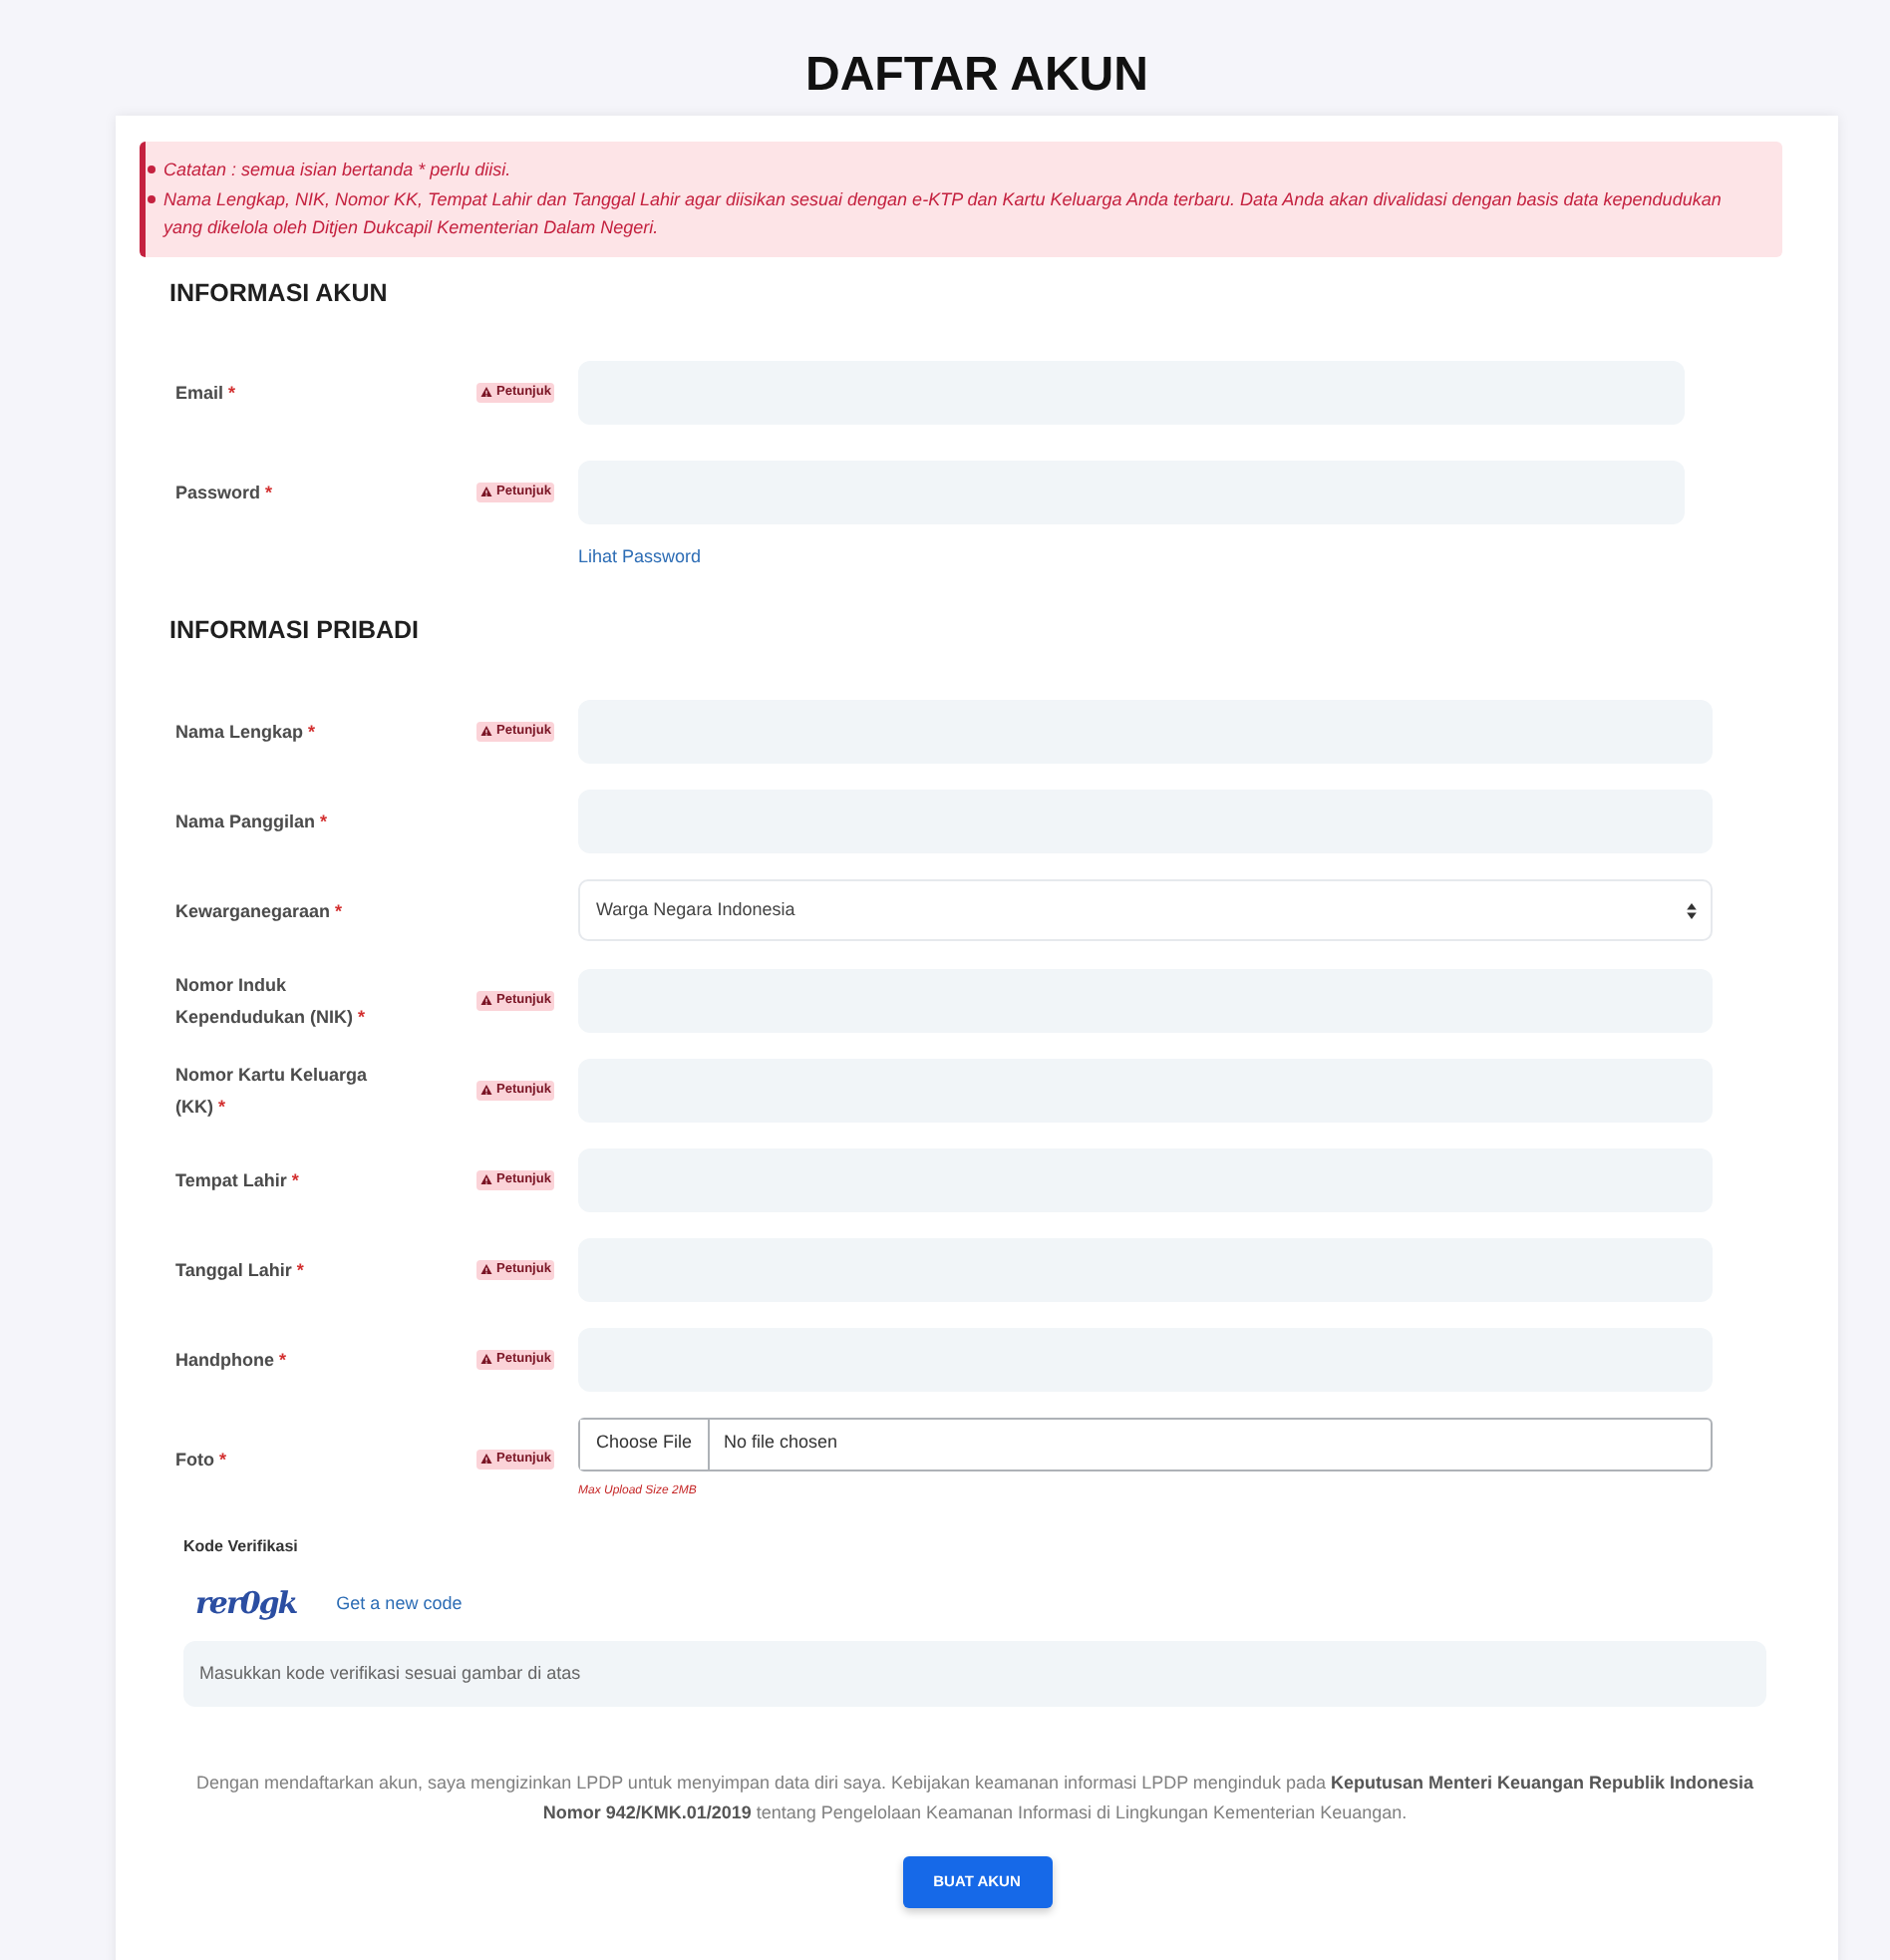 Image resolution: width=1890 pixels, height=1960 pixels. Describe the element at coordinates (240, 1270) in the screenshot. I see `field-label: Tanggal Lahir *` at that location.